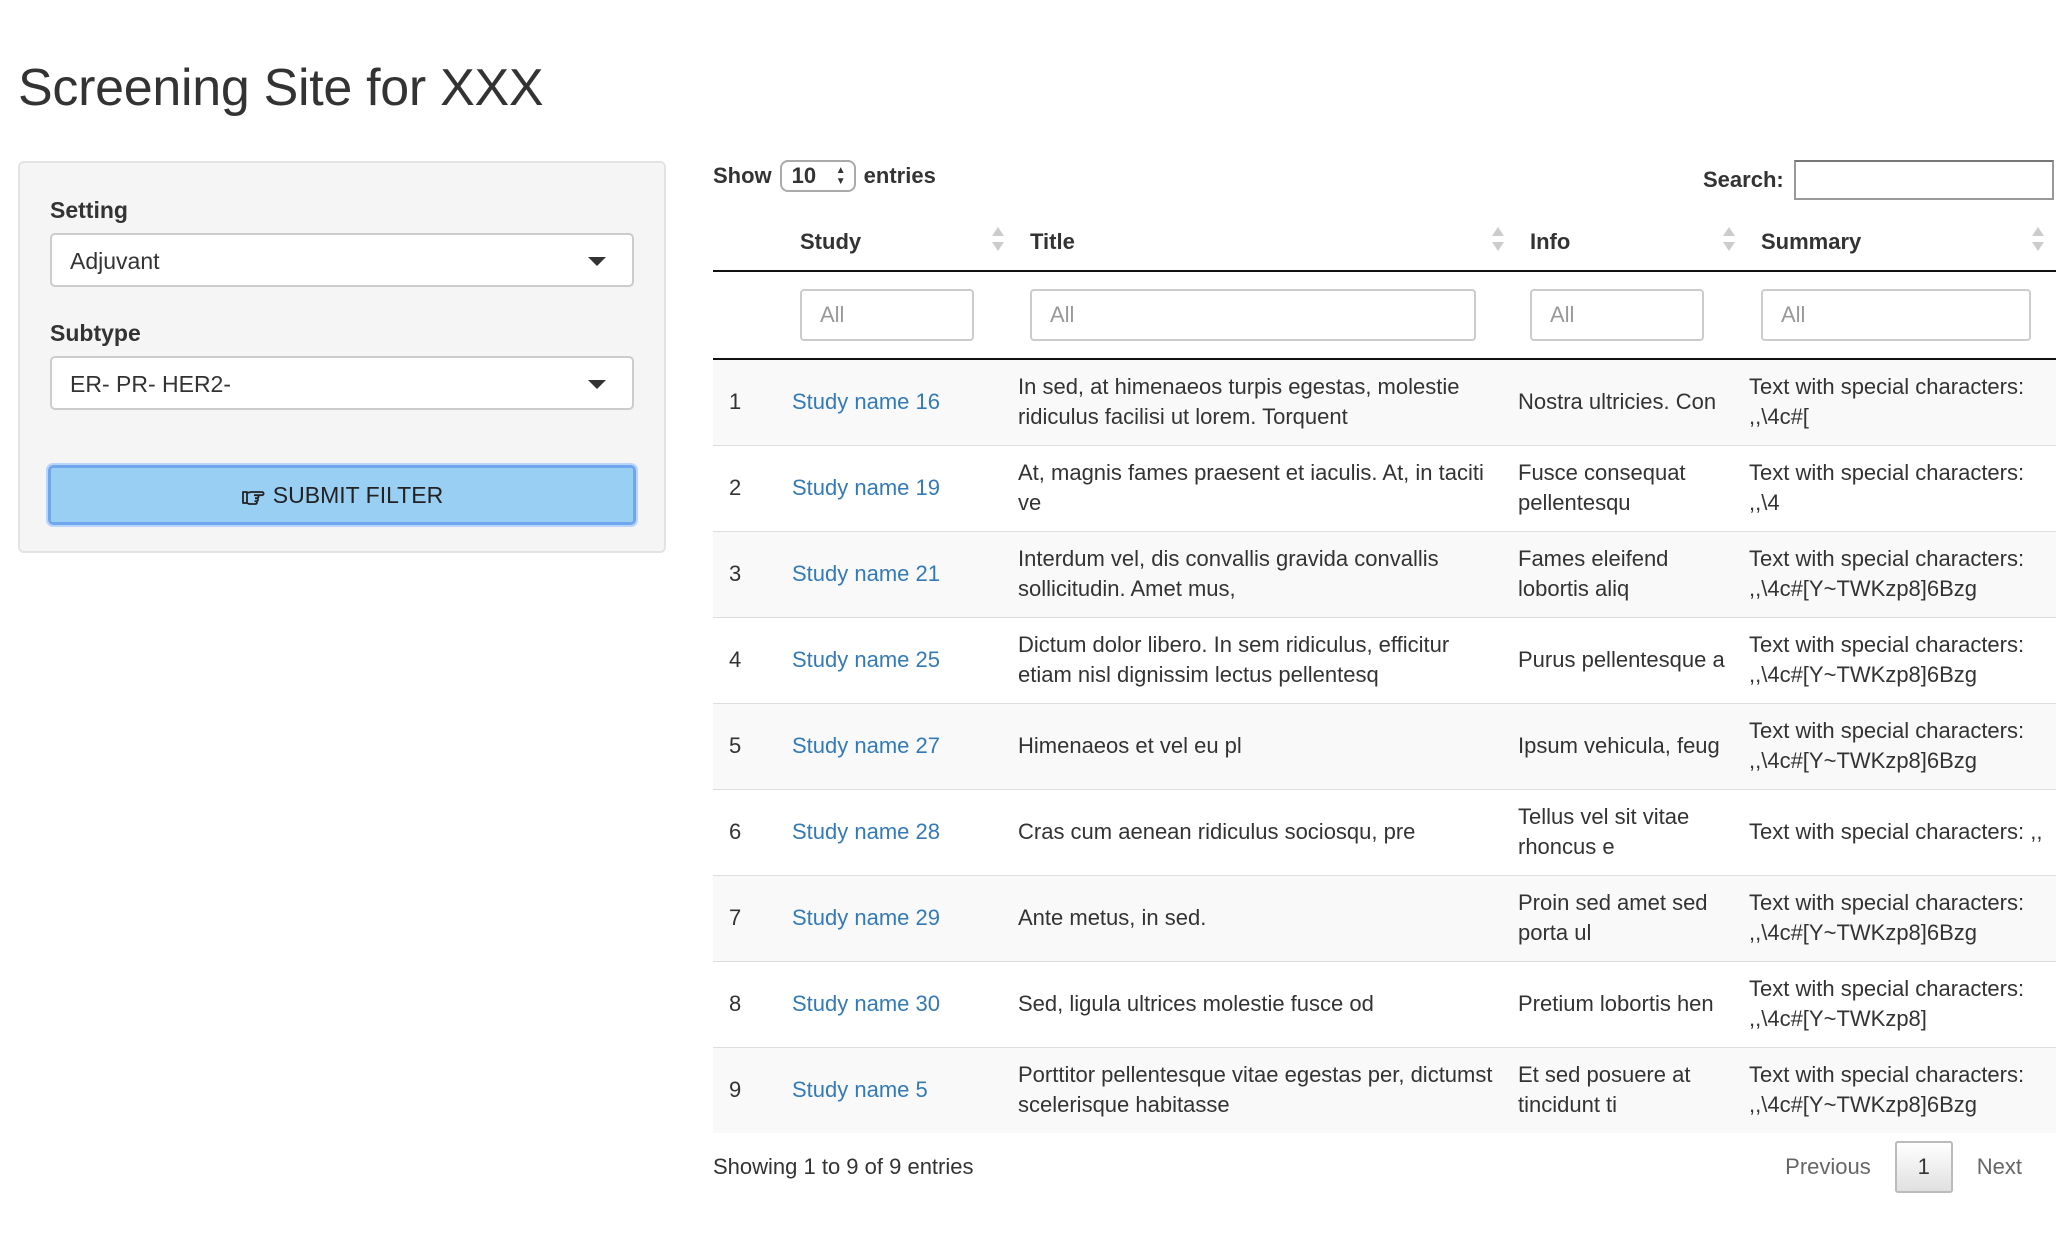 This screenshot has width=2068, height=1250. I want to click on study-cell: Study name 21, so click(901, 573).